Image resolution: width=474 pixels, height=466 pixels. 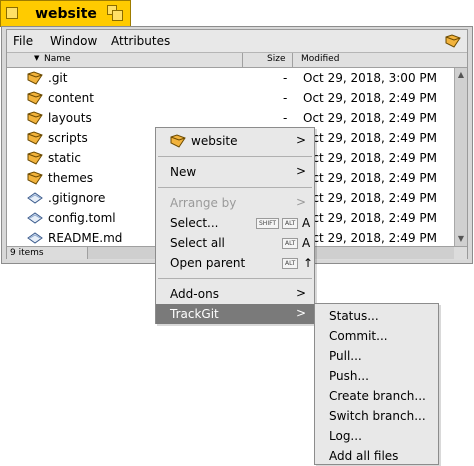 I want to click on file-name: .gitignore, so click(x=77, y=198).